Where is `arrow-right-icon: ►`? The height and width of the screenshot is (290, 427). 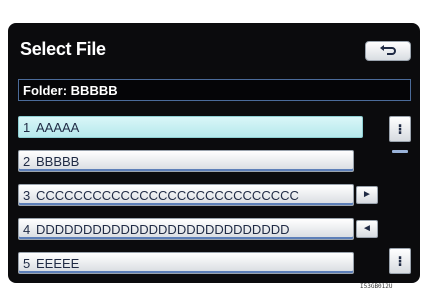 arrow-right-icon: ► is located at coordinates (367, 194).